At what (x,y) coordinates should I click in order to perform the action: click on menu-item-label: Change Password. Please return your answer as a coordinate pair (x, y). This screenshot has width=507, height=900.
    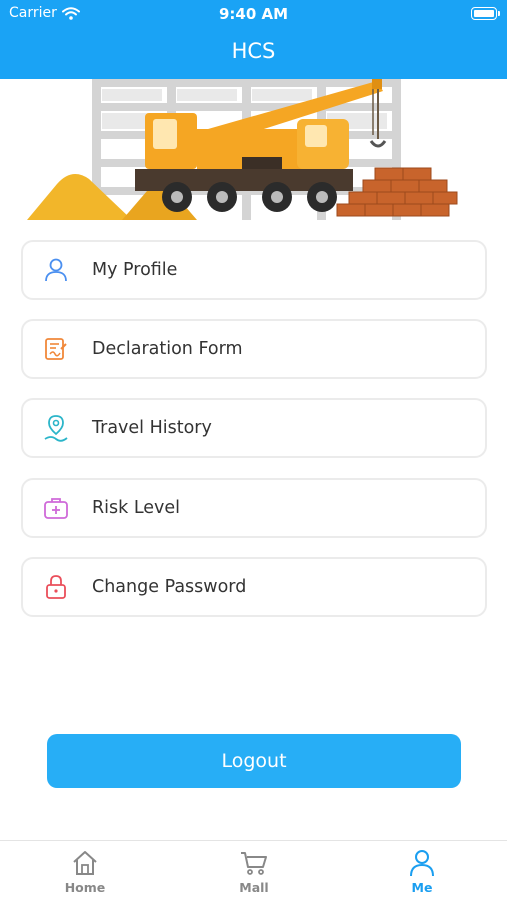
    Looking at the image, I should click on (169, 587).